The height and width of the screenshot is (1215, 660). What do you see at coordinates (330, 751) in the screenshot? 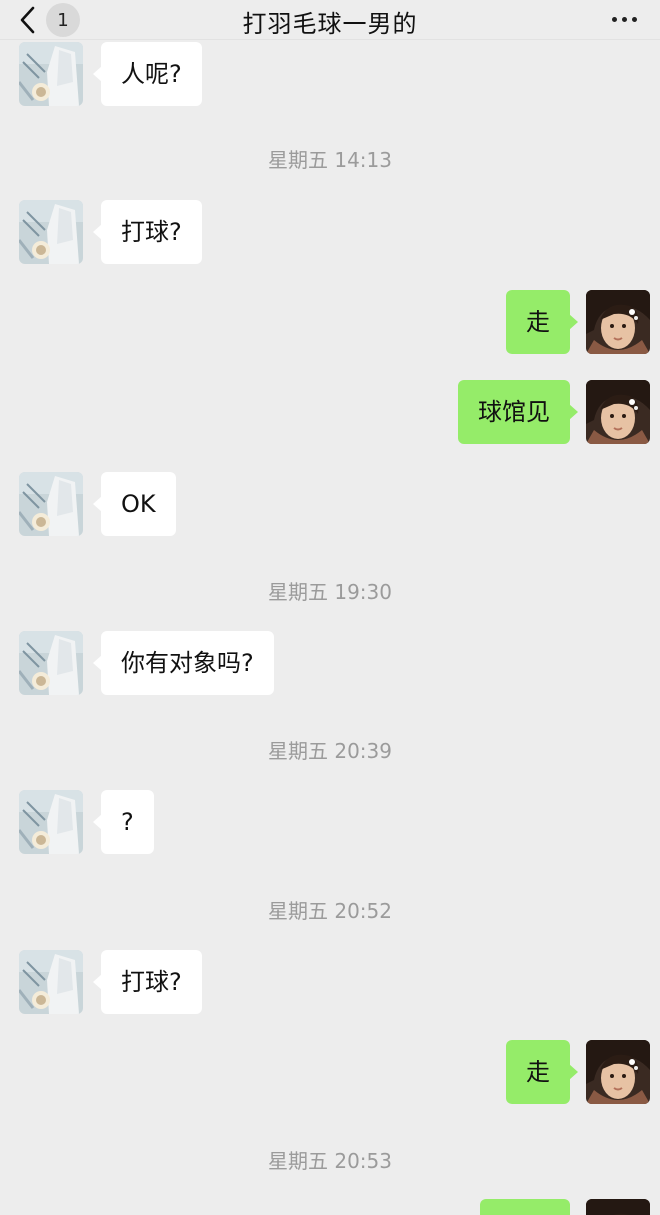
I see `timestamp: 星期五 20:39` at bounding box center [330, 751].